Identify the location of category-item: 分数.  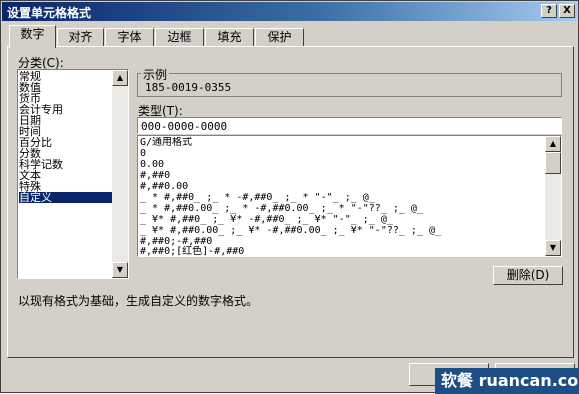
(66, 153).